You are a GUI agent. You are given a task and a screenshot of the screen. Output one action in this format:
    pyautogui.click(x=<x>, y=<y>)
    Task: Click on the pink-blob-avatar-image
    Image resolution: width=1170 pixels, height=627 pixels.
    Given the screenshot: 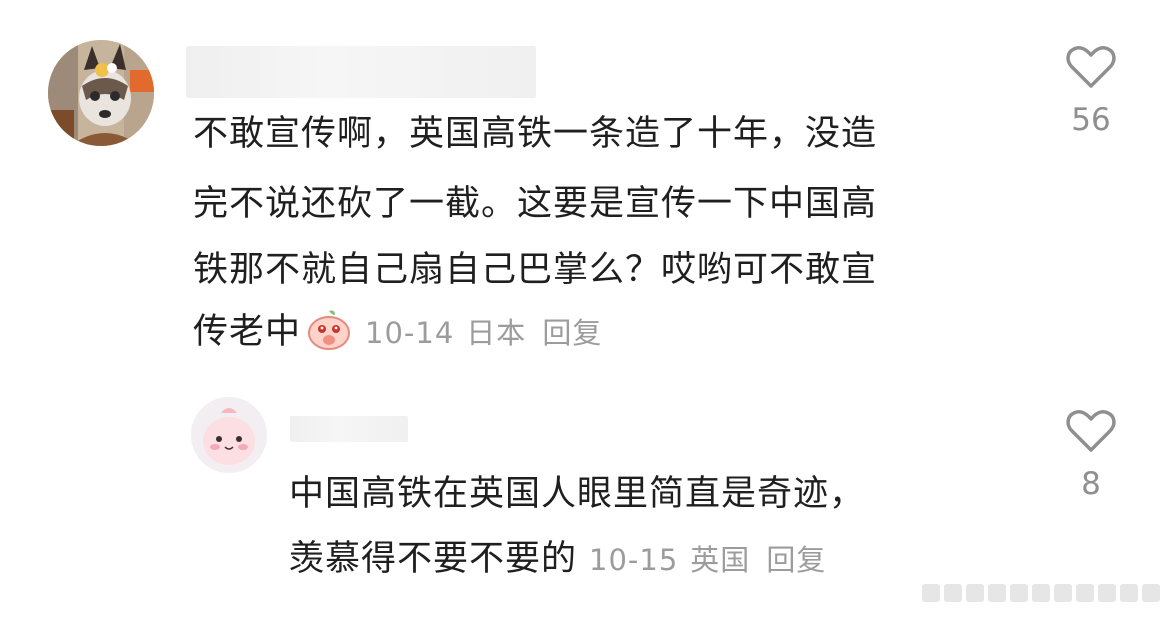 What is the action you would take?
    pyautogui.click(x=229, y=435)
    